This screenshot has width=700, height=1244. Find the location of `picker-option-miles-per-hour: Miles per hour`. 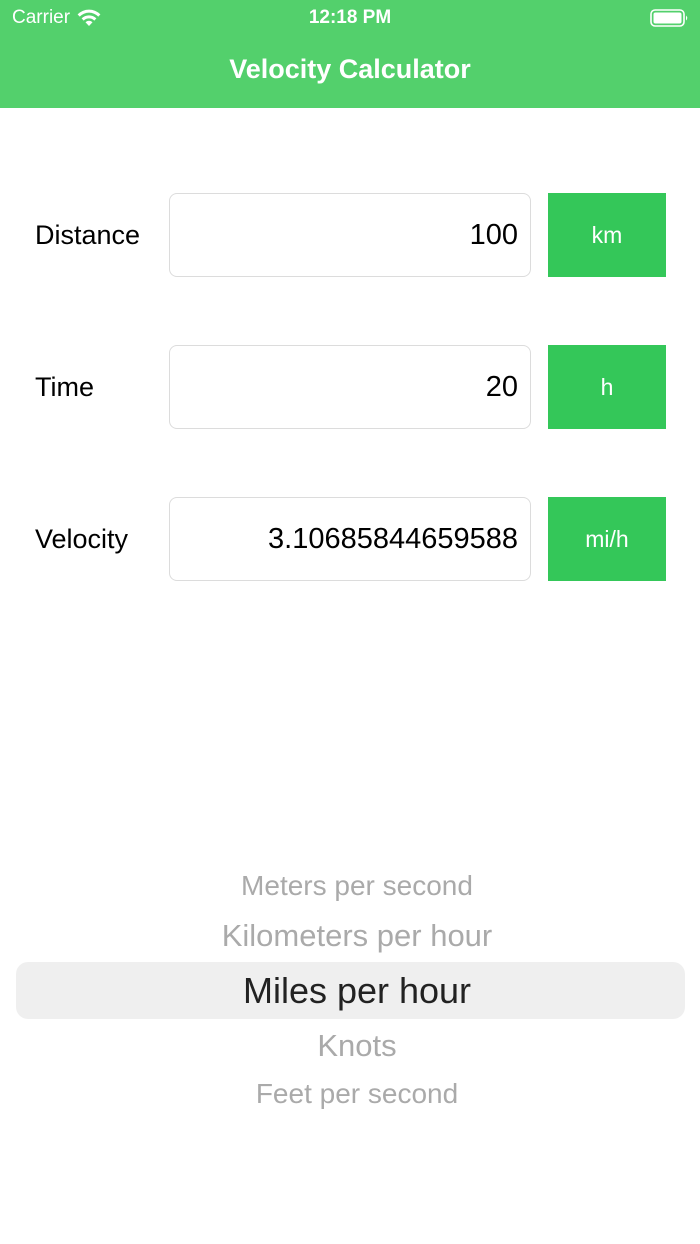

picker-option-miles-per-hour: Miles per hour is located at coordinates (350, 991).